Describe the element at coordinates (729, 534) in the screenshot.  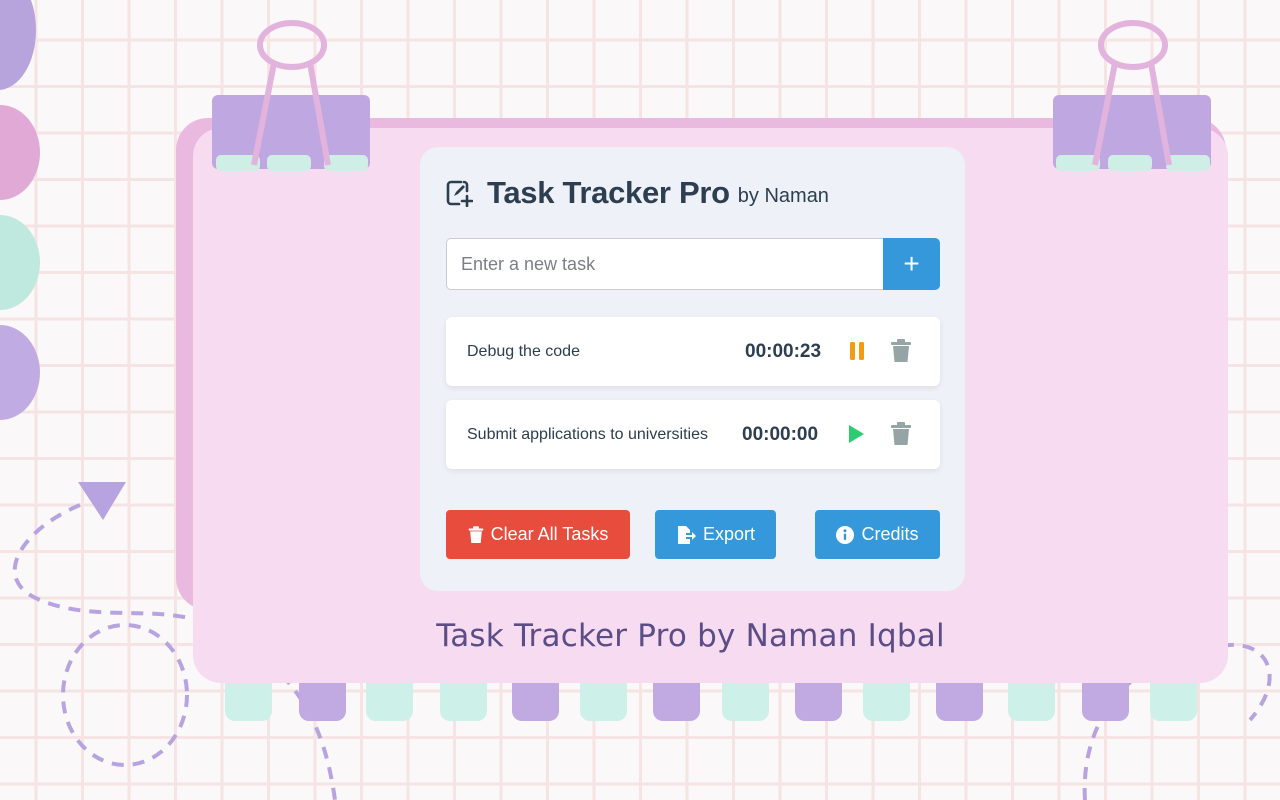
I see `export-label: Export` at that location.